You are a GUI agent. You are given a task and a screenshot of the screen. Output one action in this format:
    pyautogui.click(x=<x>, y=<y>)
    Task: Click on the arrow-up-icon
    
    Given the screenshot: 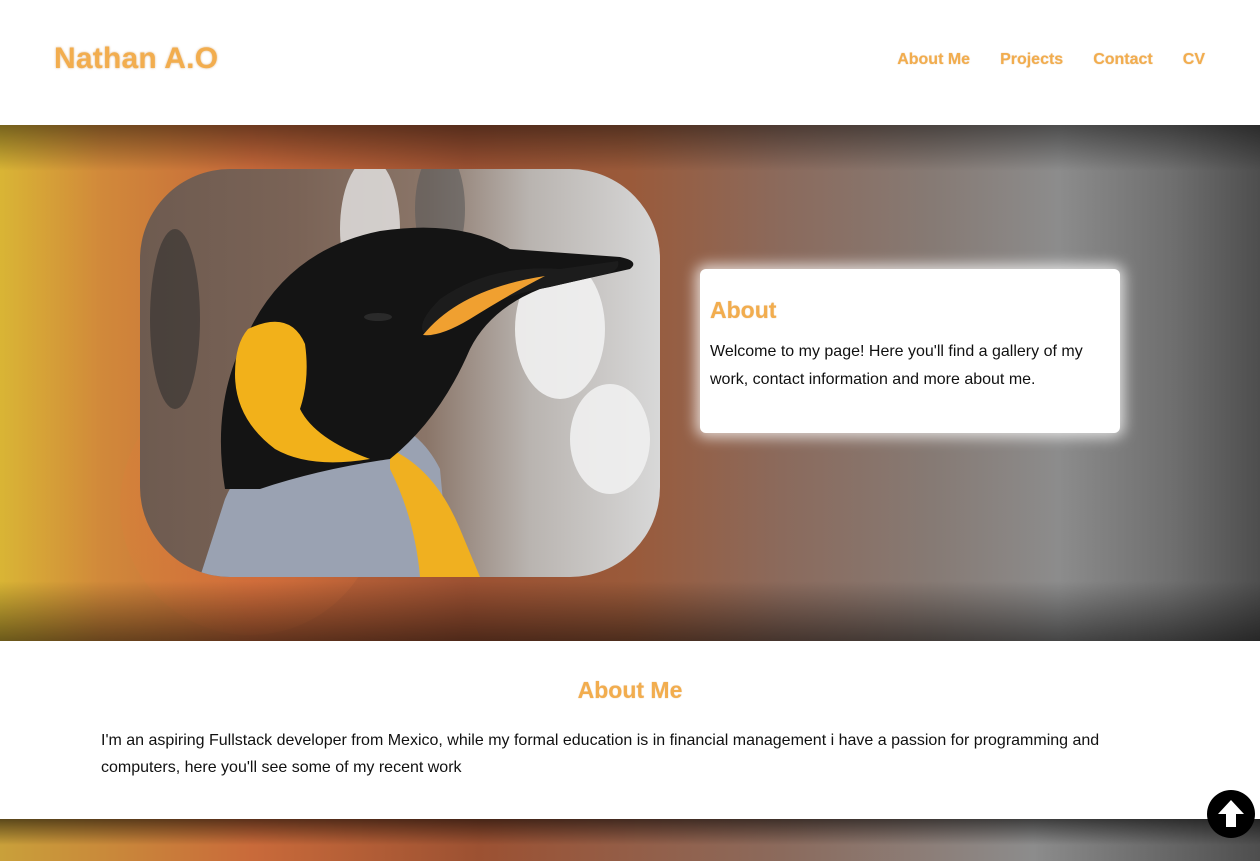 What is the action you would take?
    pyautogui.click(x=1231, y=813)
    